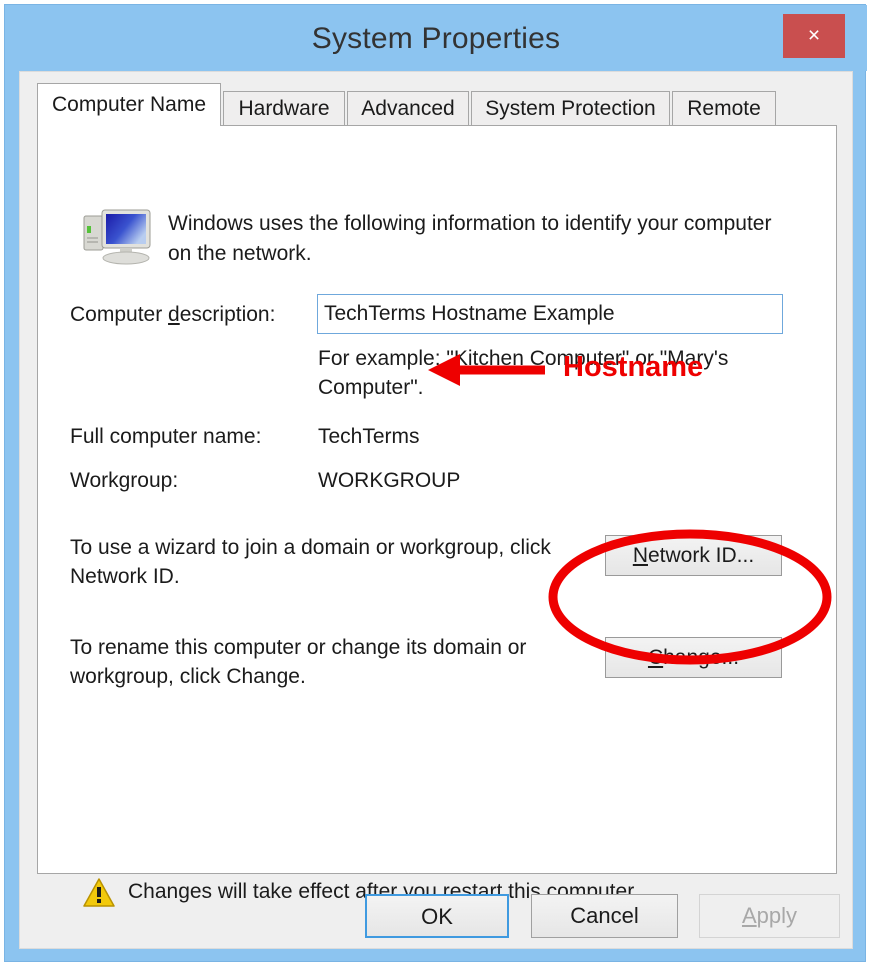 This screenshot has width=870, height=966. What do you see at coordinates (369, 436) in the screenshot?
I see `full-computer-name-value: TechTerms` at bounding box center [369, 436].